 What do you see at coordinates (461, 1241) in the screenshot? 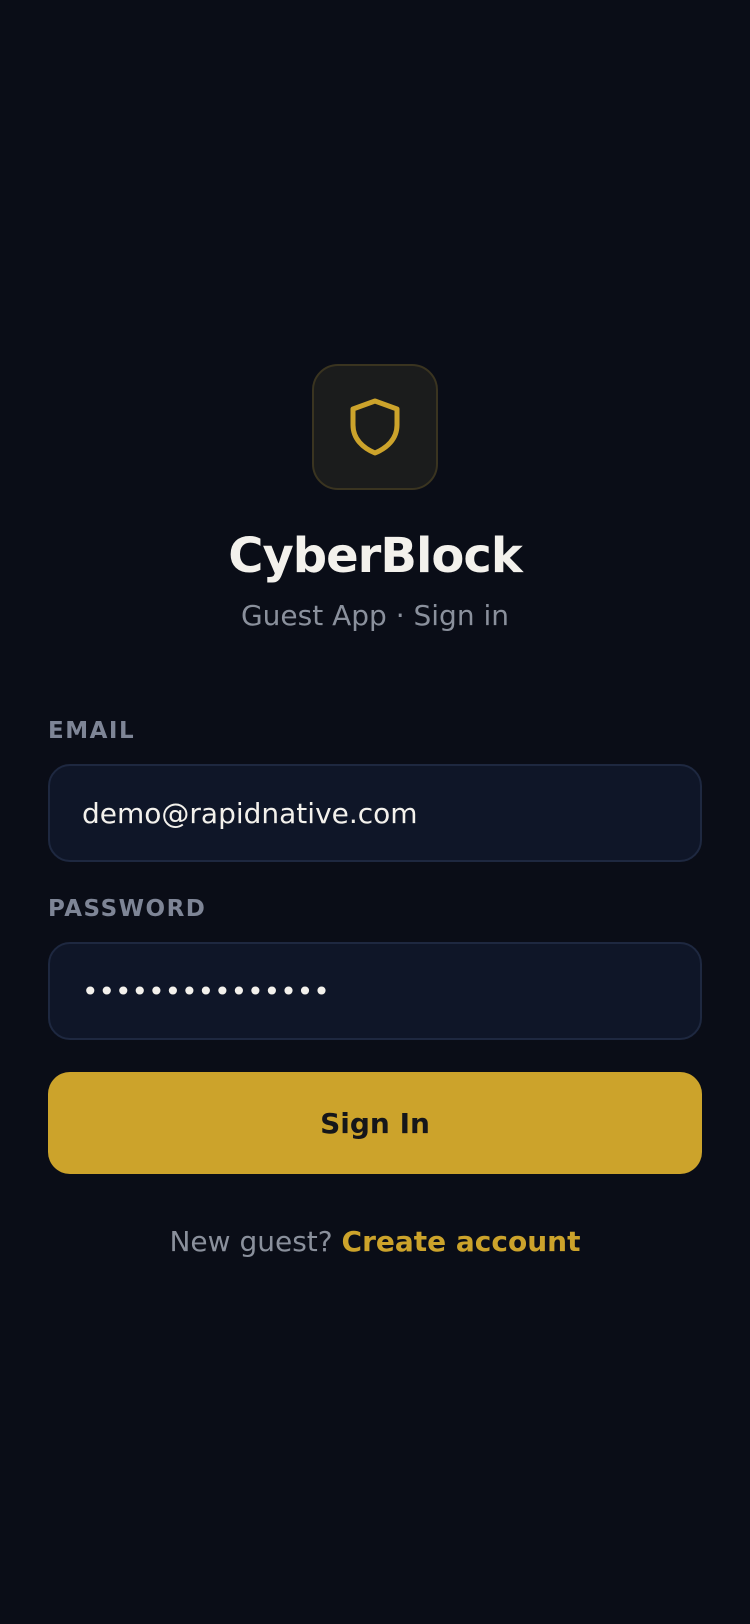
I see `create-account-link: Create account` at bounding box center [461, 1241].